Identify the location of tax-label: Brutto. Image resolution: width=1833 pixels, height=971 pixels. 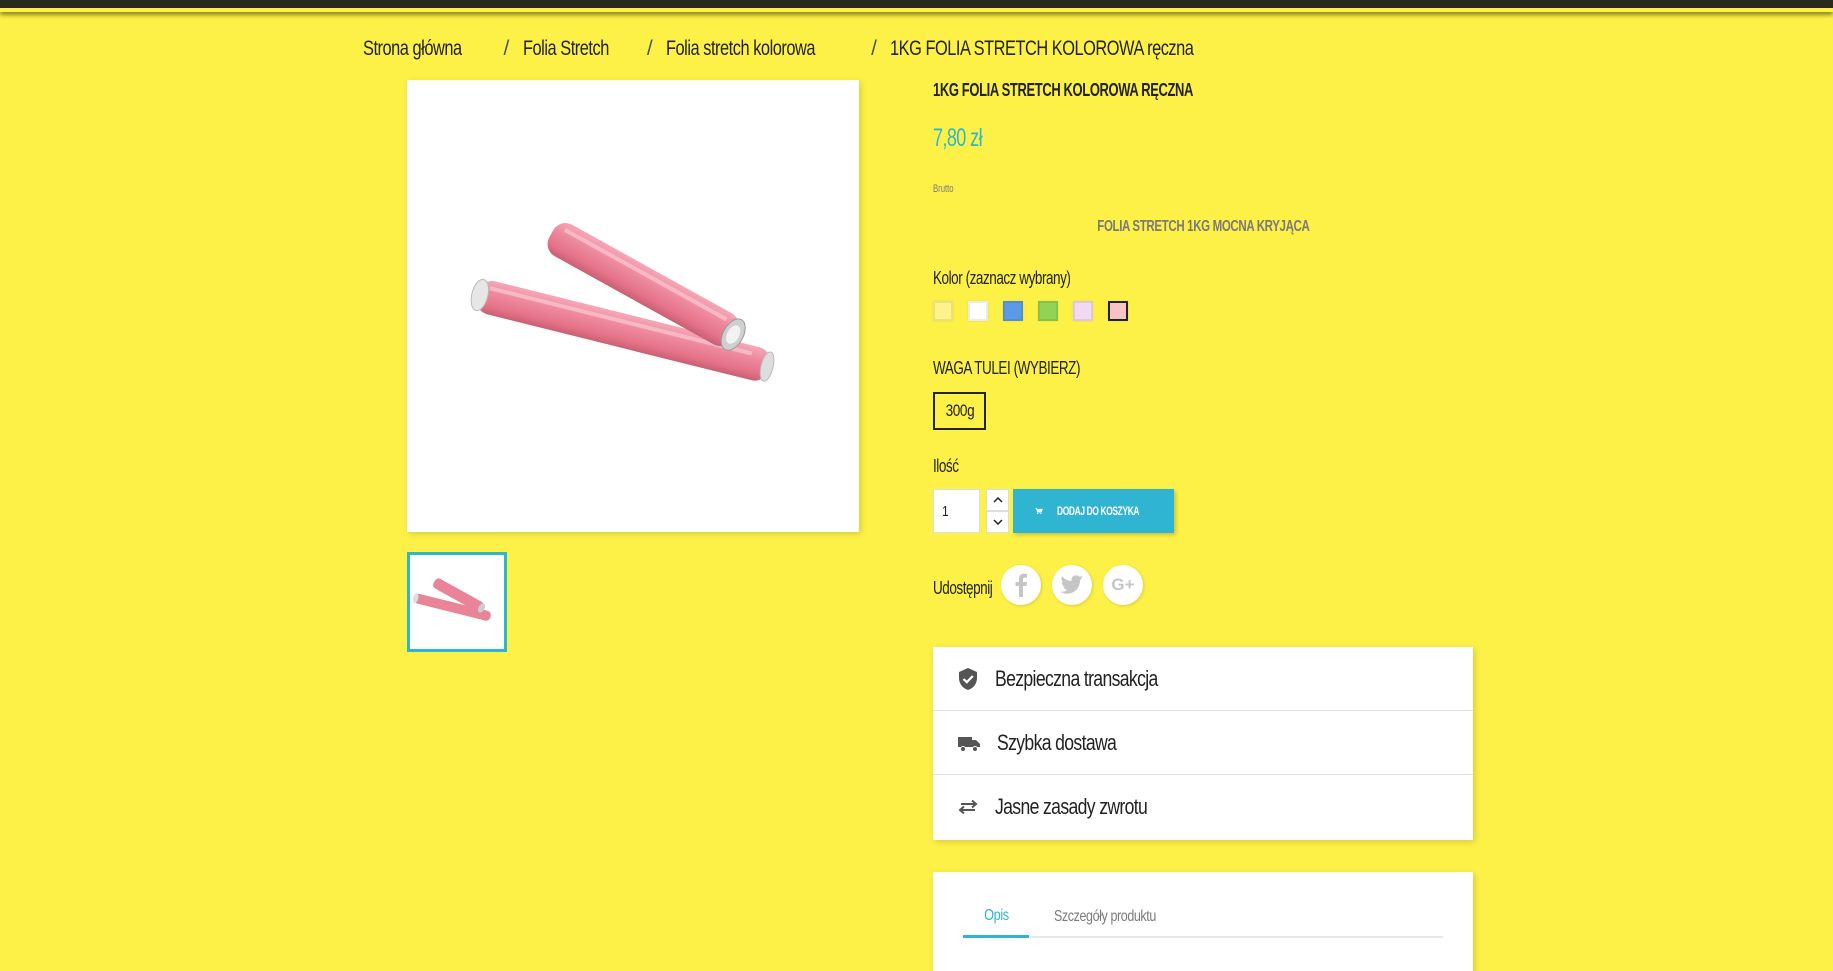
(943, 189).